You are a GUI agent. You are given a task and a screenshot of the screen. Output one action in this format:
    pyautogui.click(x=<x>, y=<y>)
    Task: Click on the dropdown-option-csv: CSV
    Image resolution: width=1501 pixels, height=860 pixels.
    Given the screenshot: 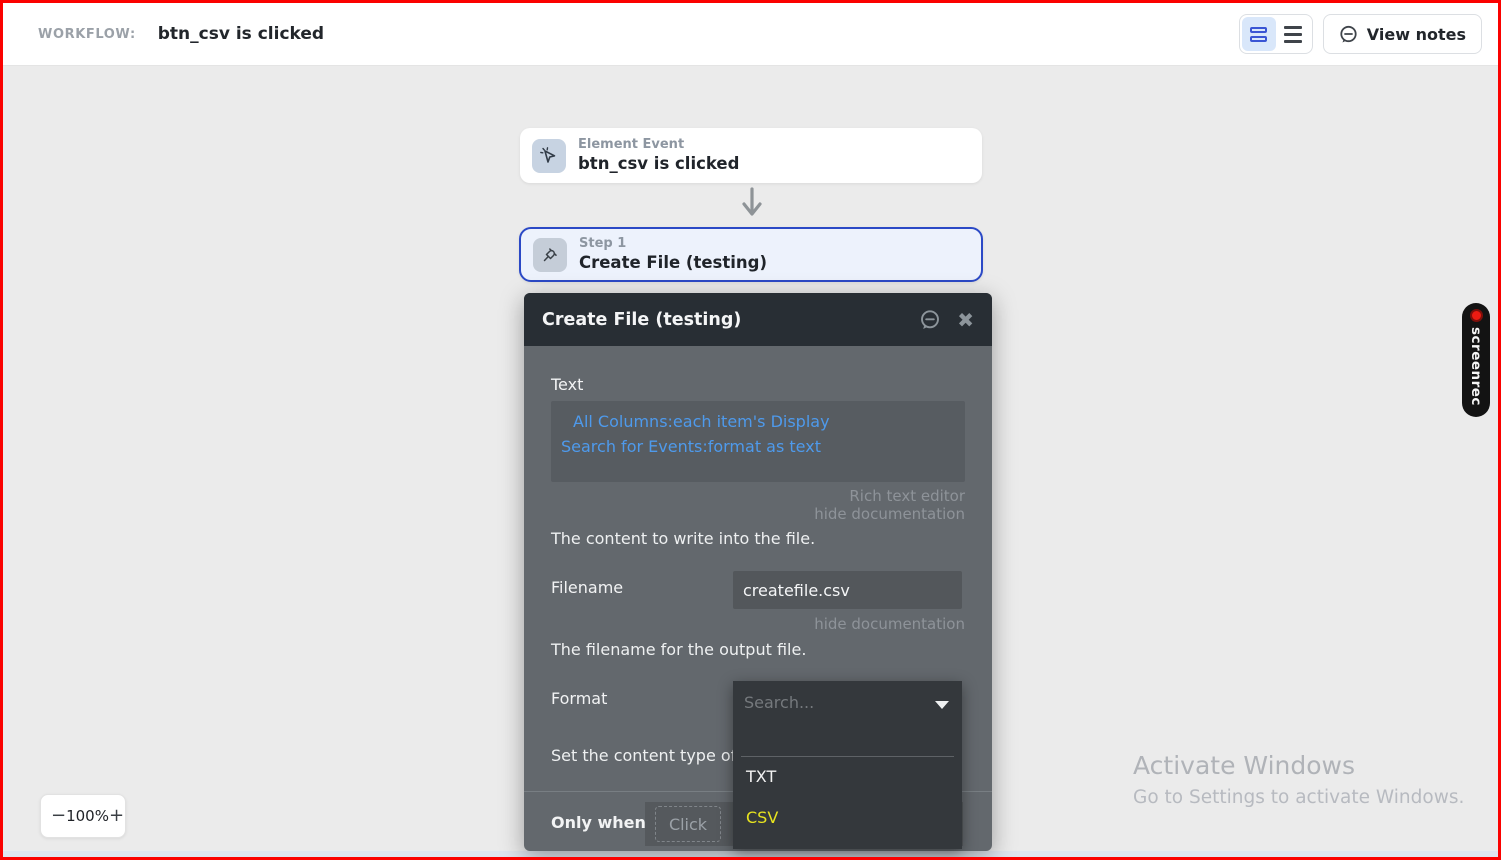 What is the action you would take?
    pyautogui.click(x=762, y=817)
    